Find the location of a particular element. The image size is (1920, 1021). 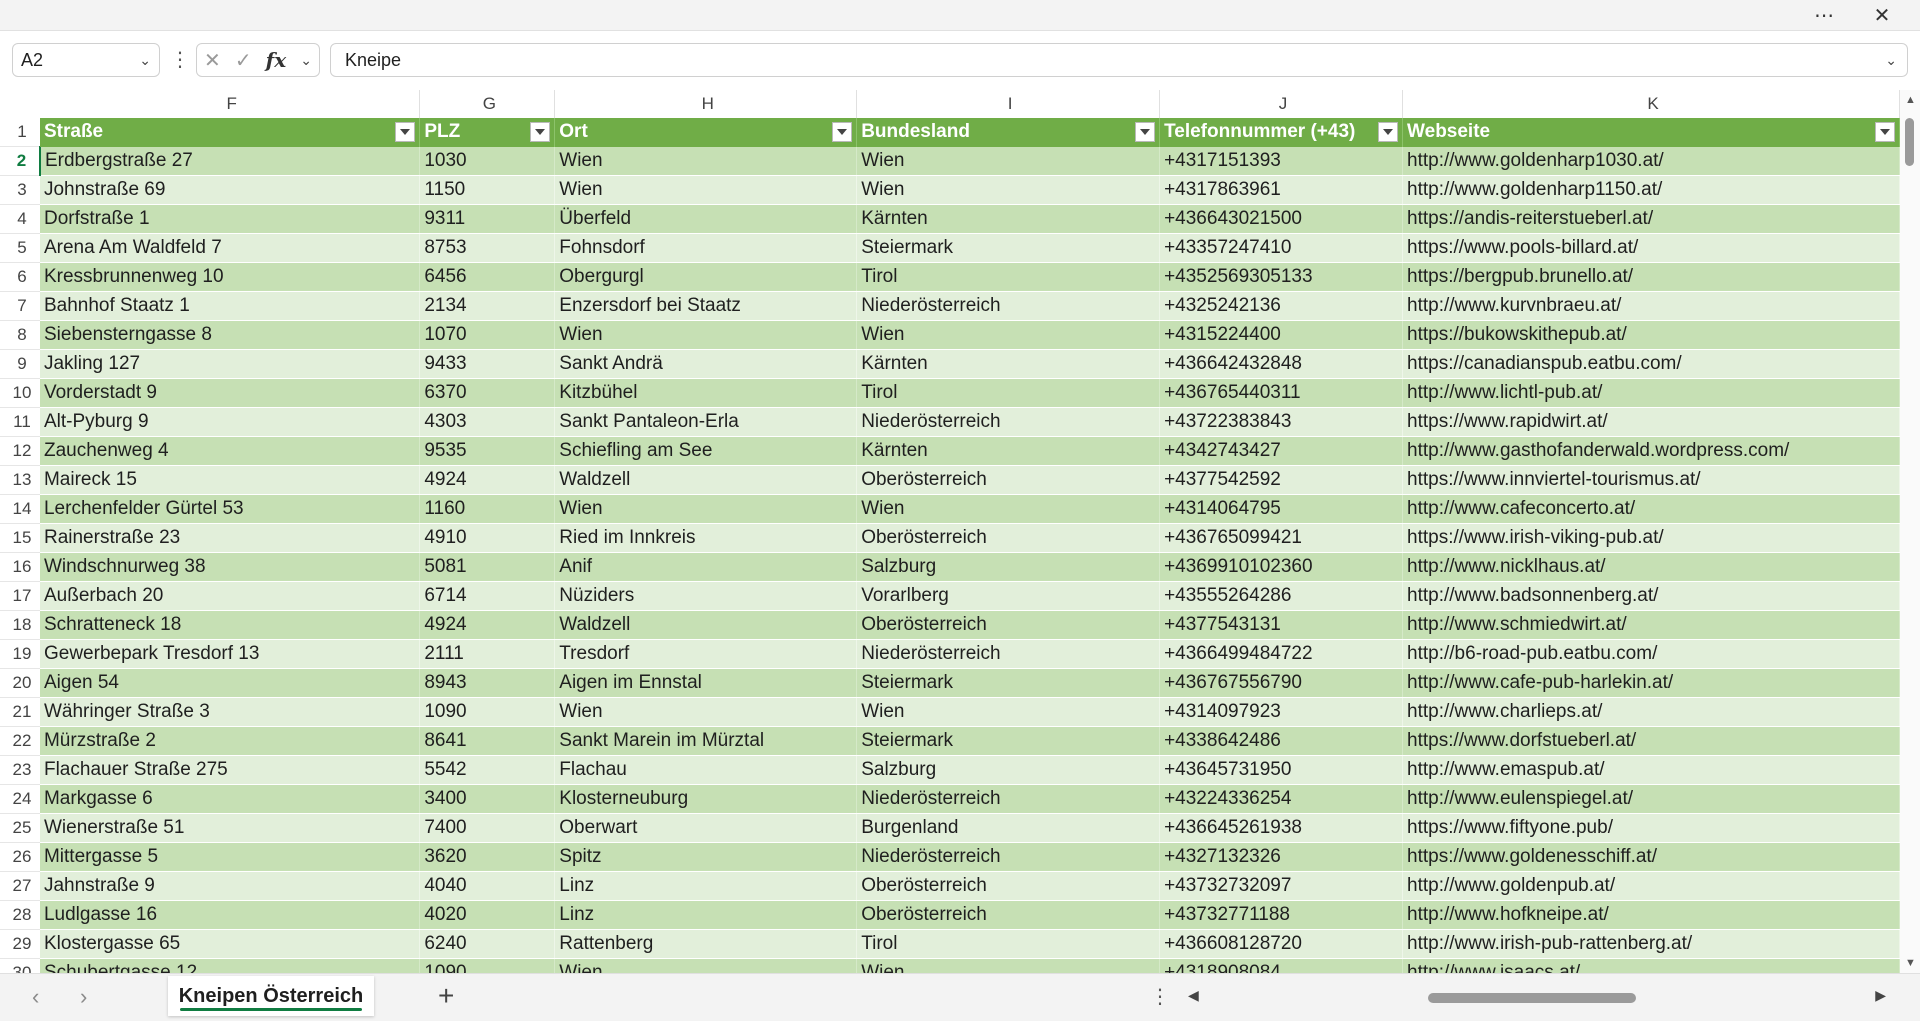

row-header: 24 is located at coordinates (20, 799).